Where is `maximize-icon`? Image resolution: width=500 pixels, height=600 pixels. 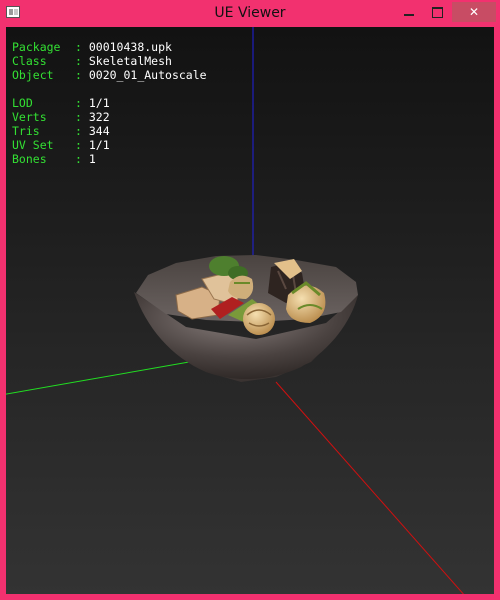 maximize-icon is located at coordinates (437, 12).